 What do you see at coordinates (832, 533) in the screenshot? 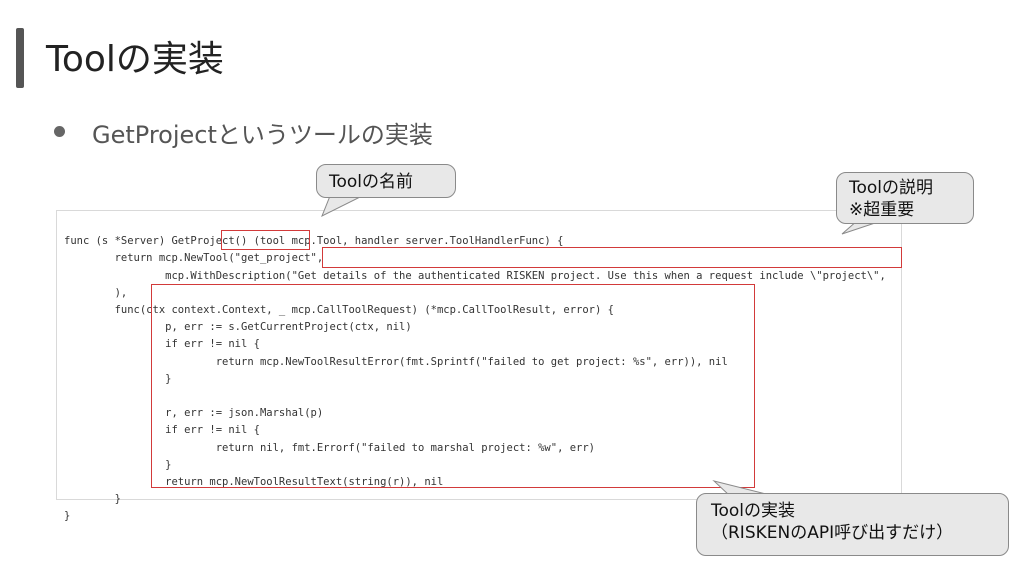
I see `callout-impl-line2: （RISKENのAPI呼び出すだけ）` at bounding box center [832, 533].